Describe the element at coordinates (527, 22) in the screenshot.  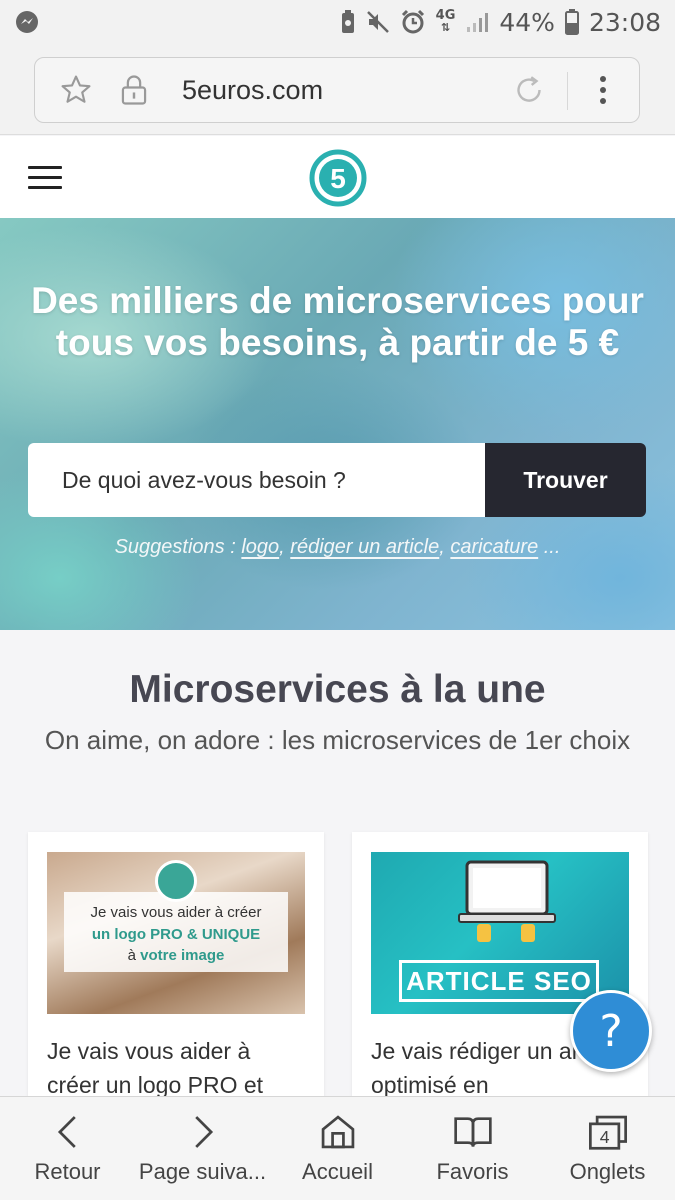
I see `battery-percent: 44%` at that location.